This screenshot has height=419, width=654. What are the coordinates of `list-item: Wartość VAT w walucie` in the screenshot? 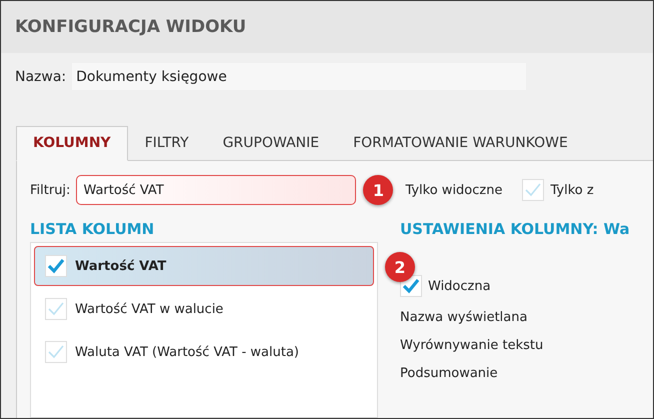 It's located at (204, 309).